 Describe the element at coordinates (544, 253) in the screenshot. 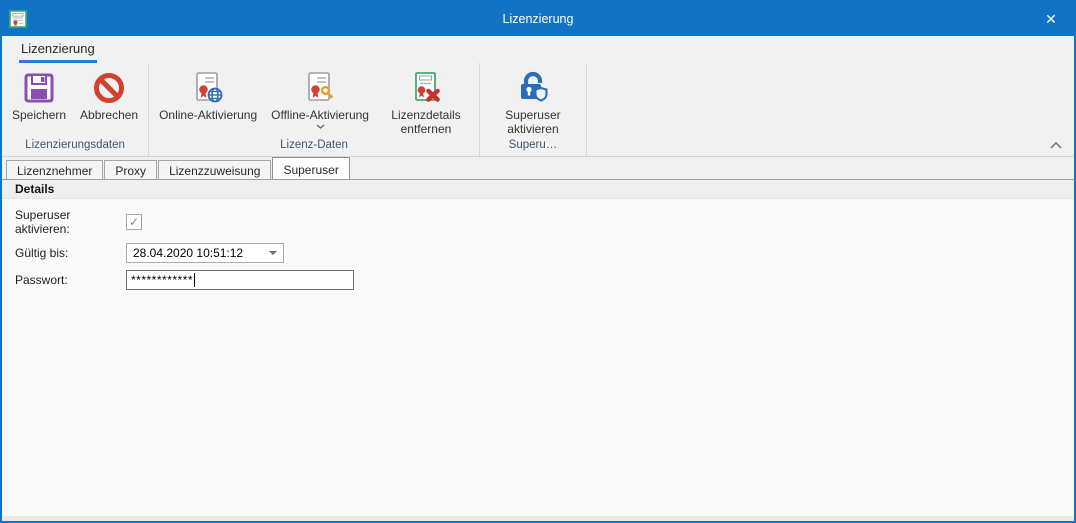

I see `form-row-gueltig-bis: Gültig bis: 28.04.2020 10:51:12` at that location.